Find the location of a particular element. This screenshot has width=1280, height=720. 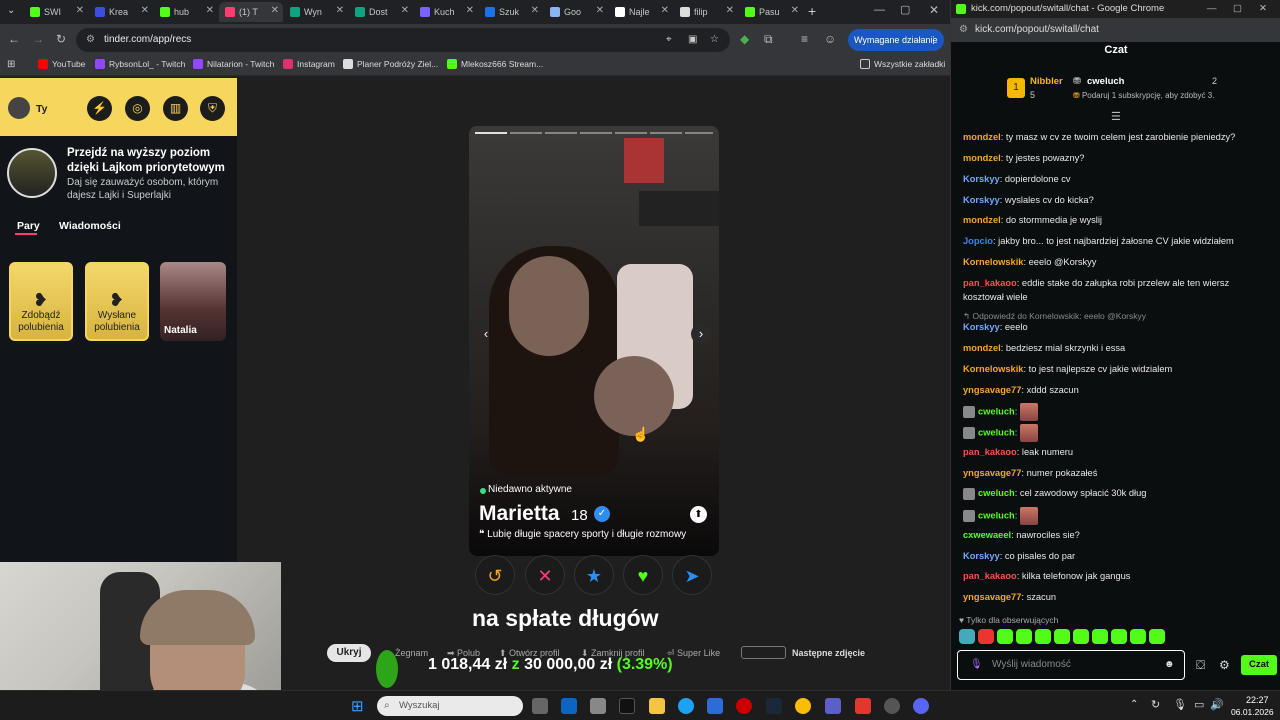

tab-messages: Wiadomości is located at coordinates (90, 226).